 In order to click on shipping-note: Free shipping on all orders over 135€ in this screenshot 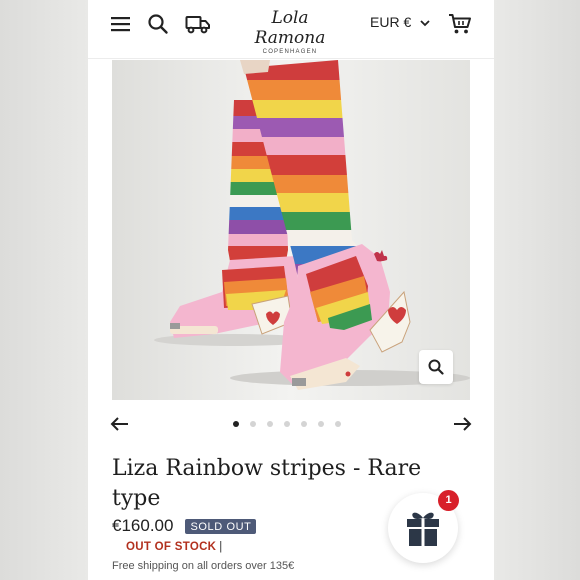, I will do `click(203, 566)`.